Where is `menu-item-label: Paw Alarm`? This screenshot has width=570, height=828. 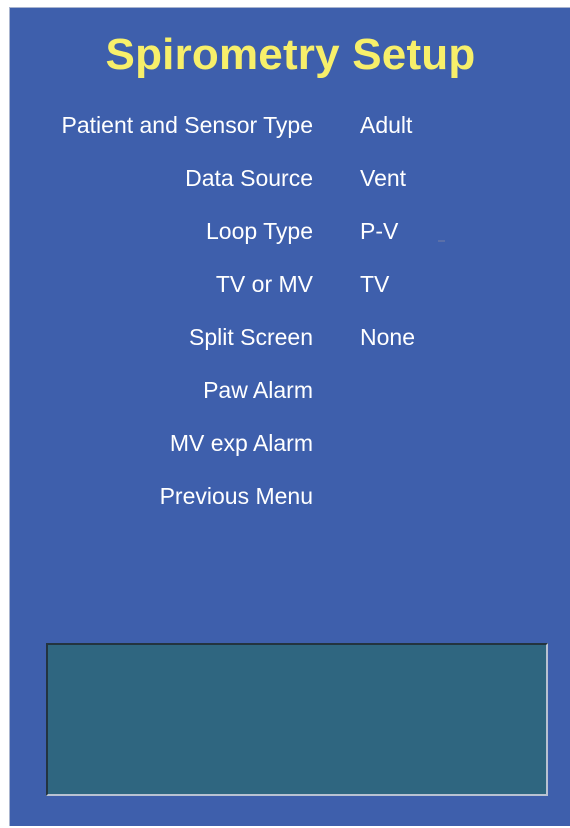 menu-item-label: Paw Alarm is located at coordinates (258, 390).